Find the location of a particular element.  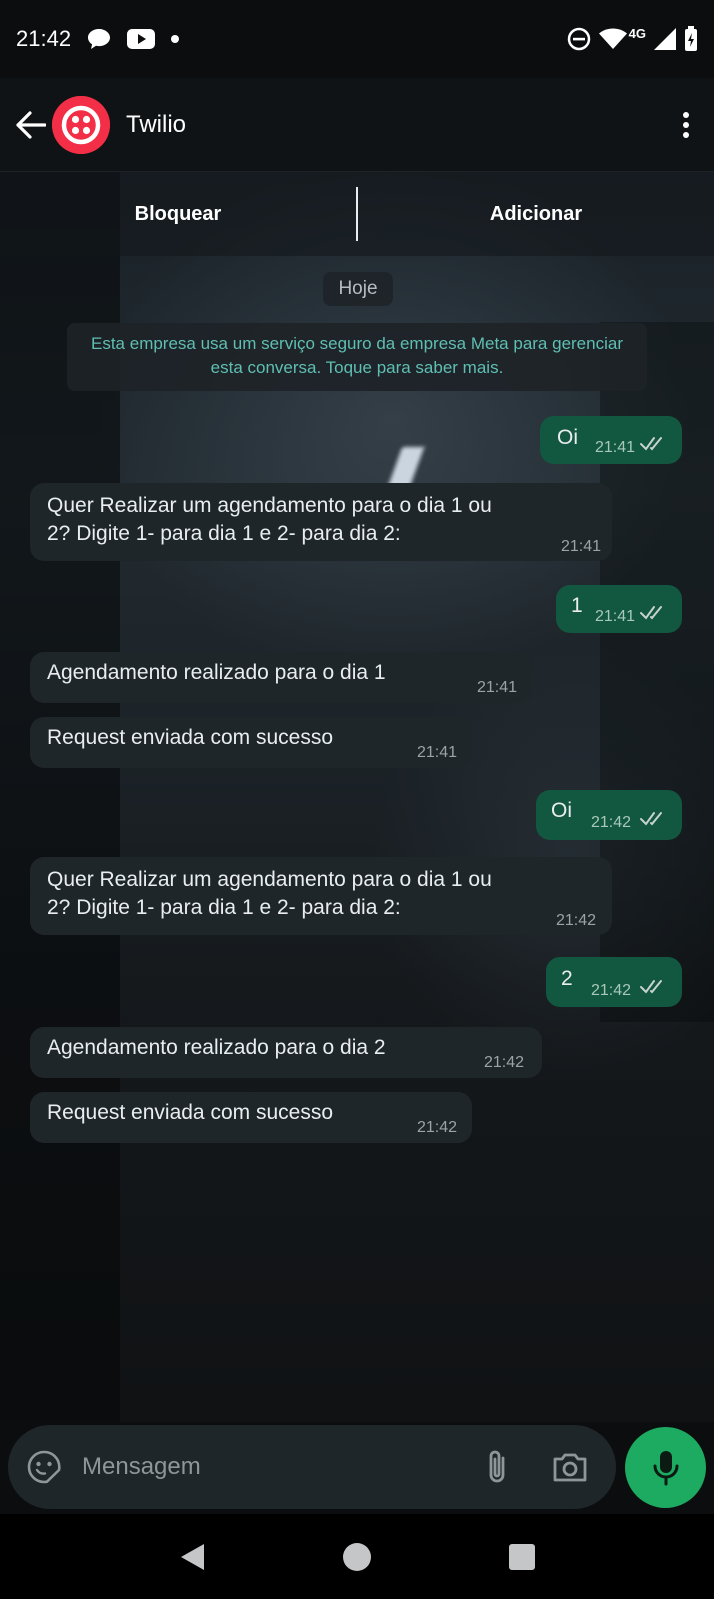

status-time: 21:42 is located at coordinates (44, 38).